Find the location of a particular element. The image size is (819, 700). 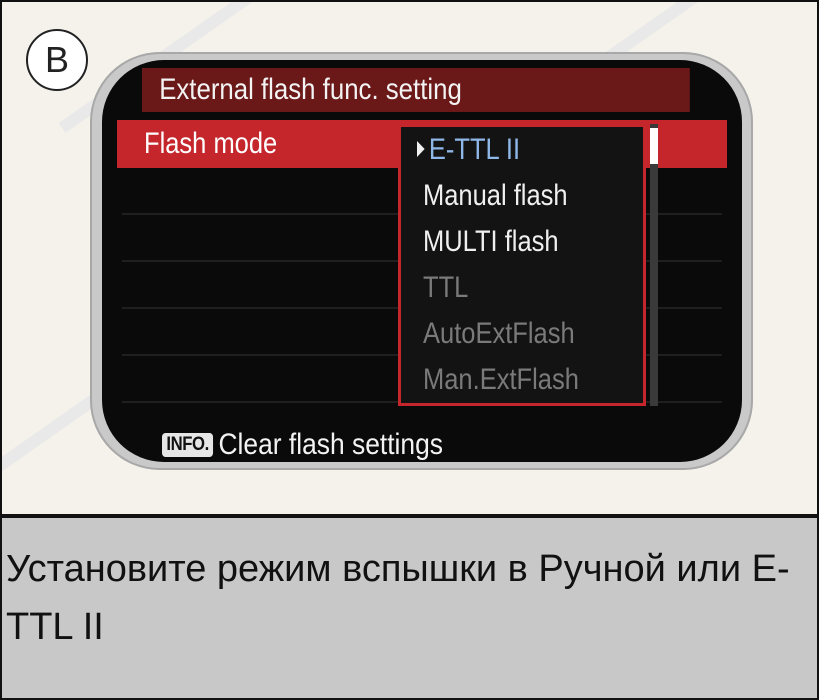

option-manual-flash: Manual flash is located at coordinates (495, 196).